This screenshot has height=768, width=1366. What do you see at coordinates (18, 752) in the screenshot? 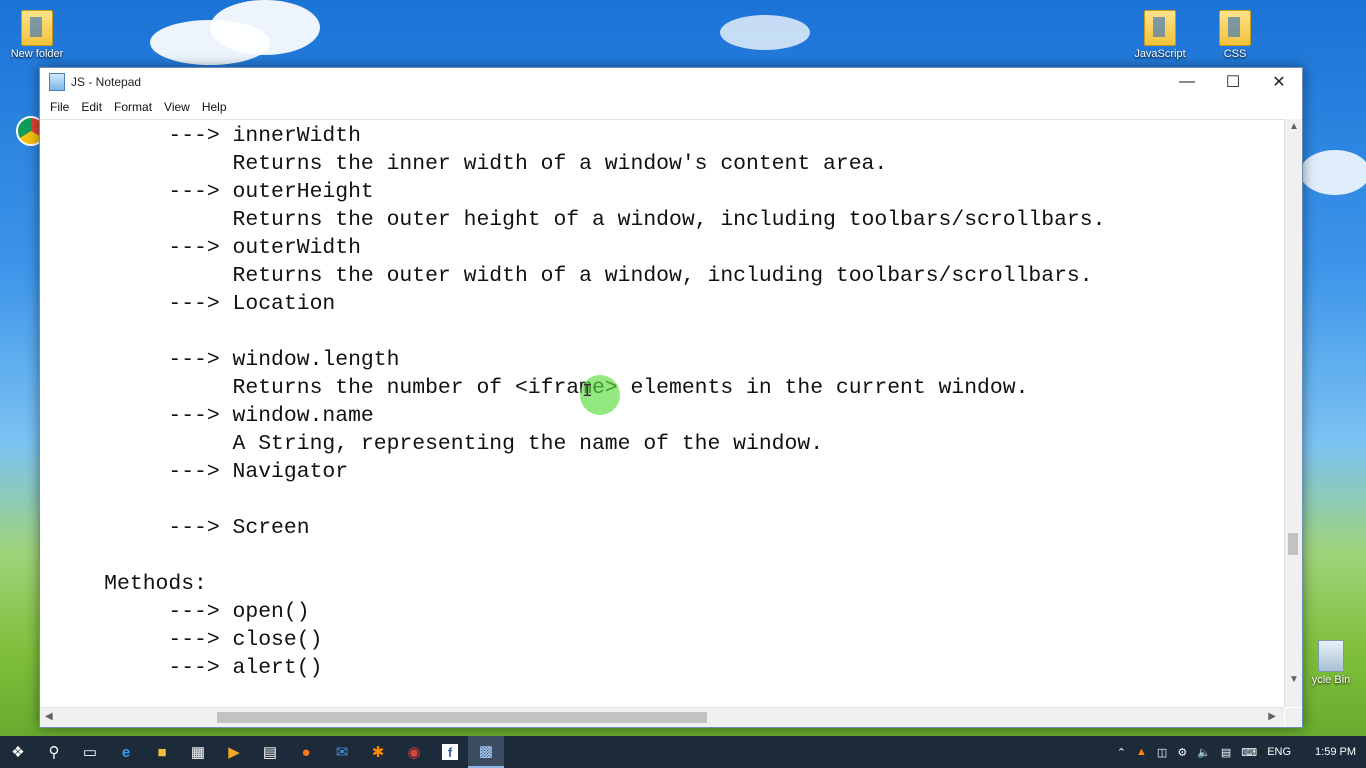
I see `windows-start-icon: ❖` at bounding box center [18, 752].